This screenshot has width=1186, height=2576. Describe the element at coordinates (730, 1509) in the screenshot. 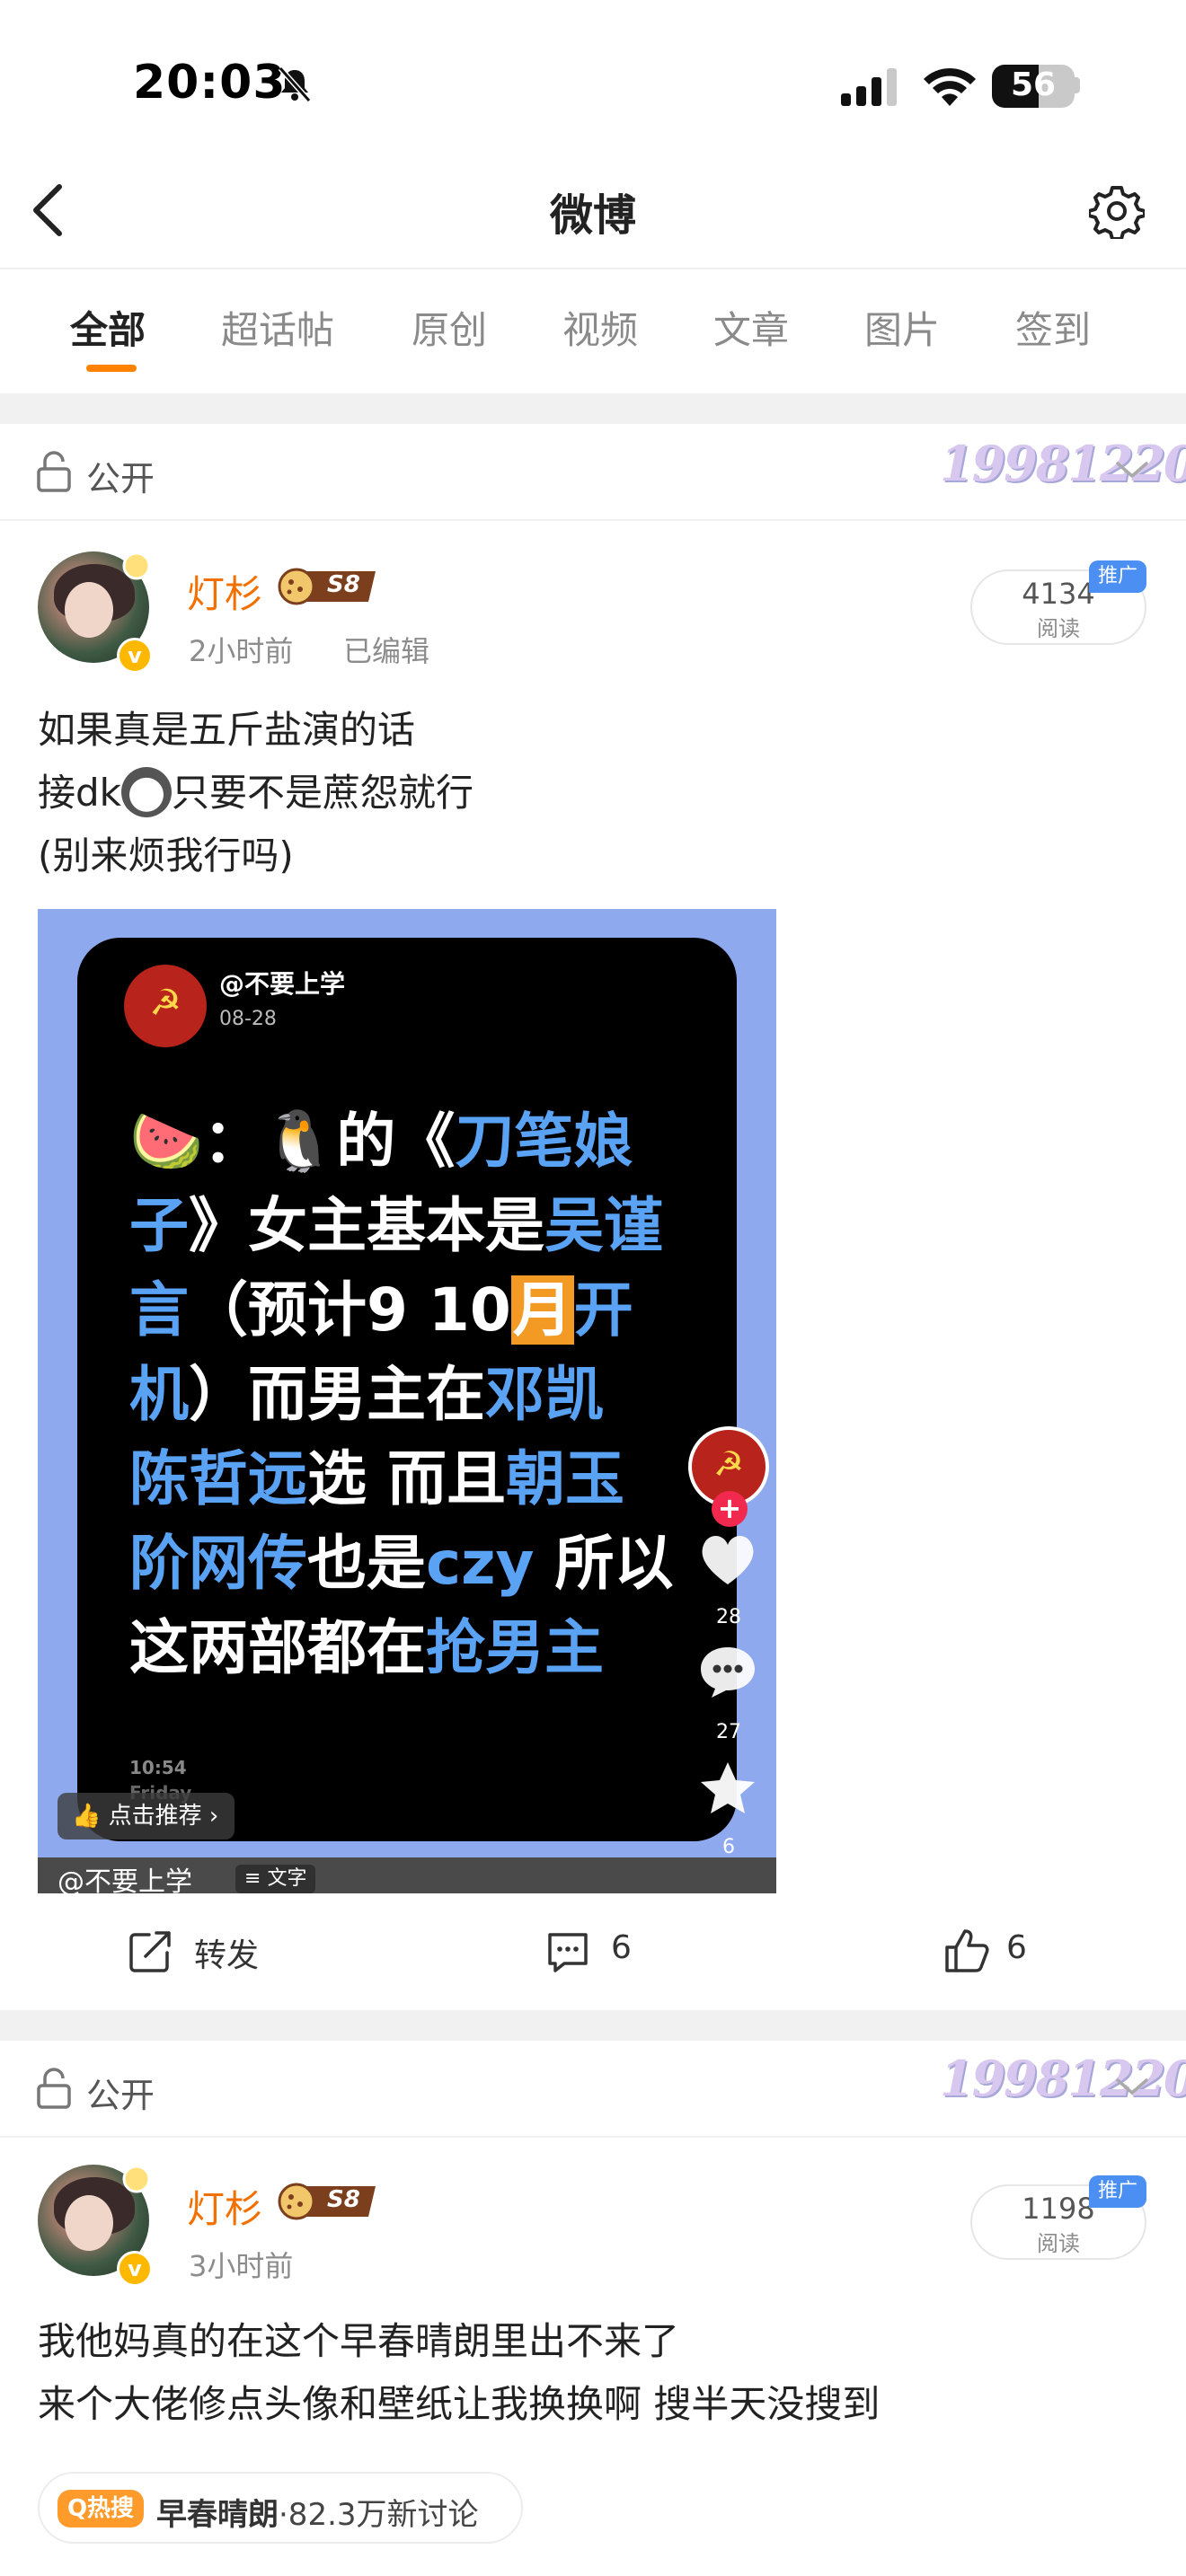

I see `follow-plus-icon: +` at that location.